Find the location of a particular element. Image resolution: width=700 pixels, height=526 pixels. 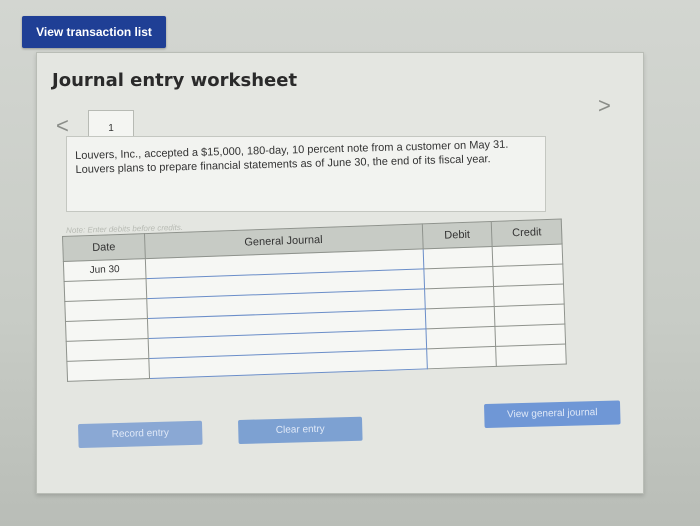

record-entry-button: Record entry is located at coordinates (140, 434).